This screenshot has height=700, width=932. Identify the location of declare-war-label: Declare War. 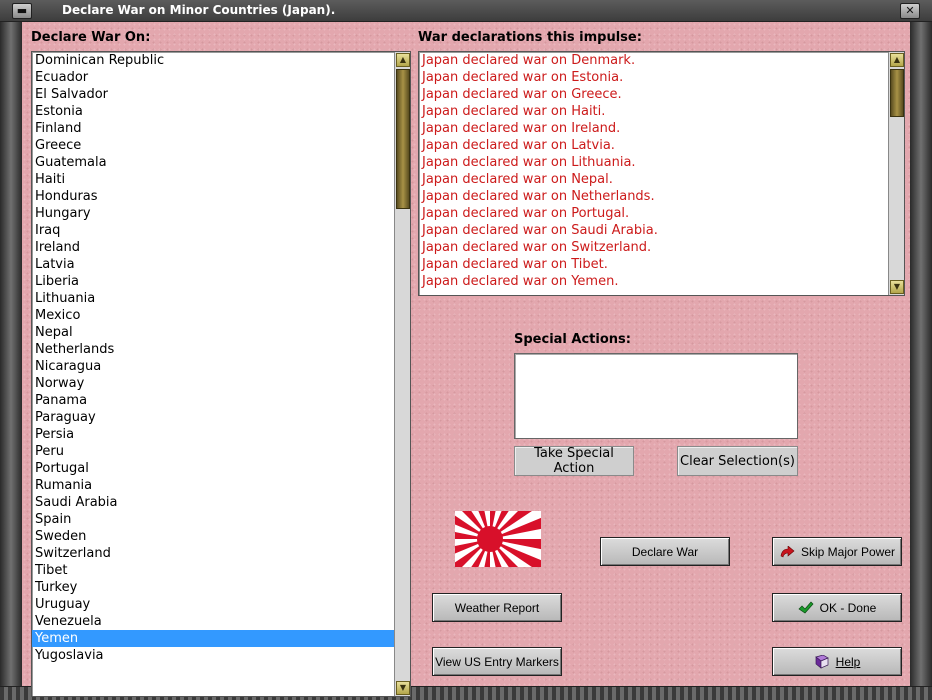
(665, 551).